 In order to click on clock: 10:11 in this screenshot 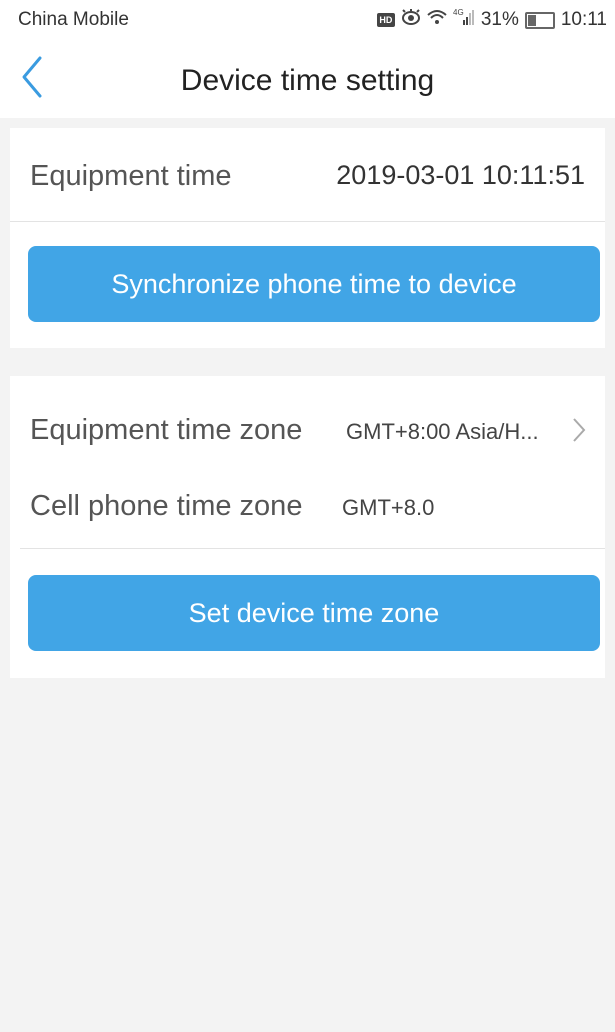, I will do `click(583, 19)`.